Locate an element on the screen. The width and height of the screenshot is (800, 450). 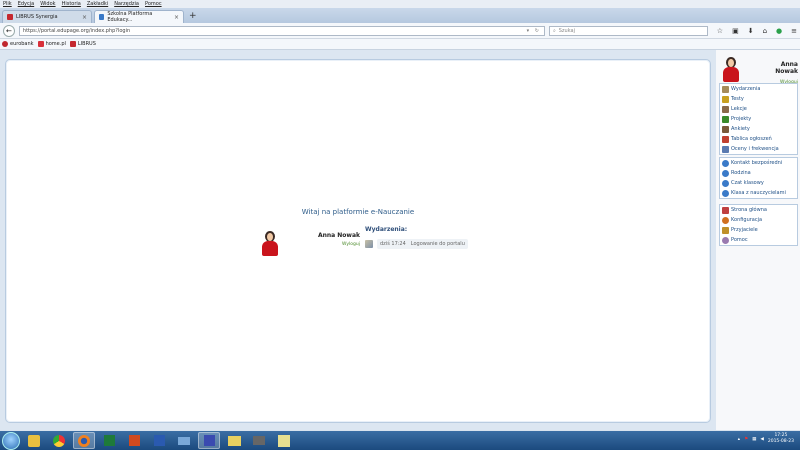
bookmark-label: LIBRUS is located at coordinates (86, 44).